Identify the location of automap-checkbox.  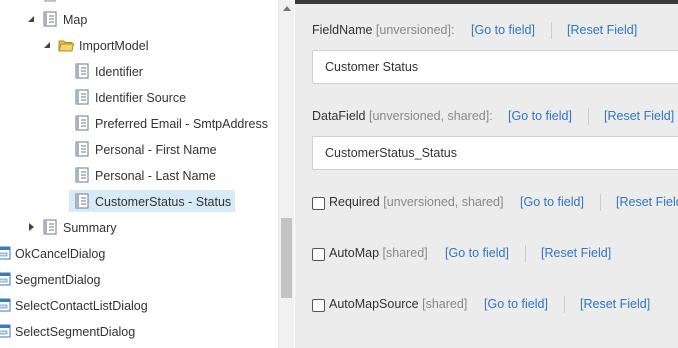
(318, 254).